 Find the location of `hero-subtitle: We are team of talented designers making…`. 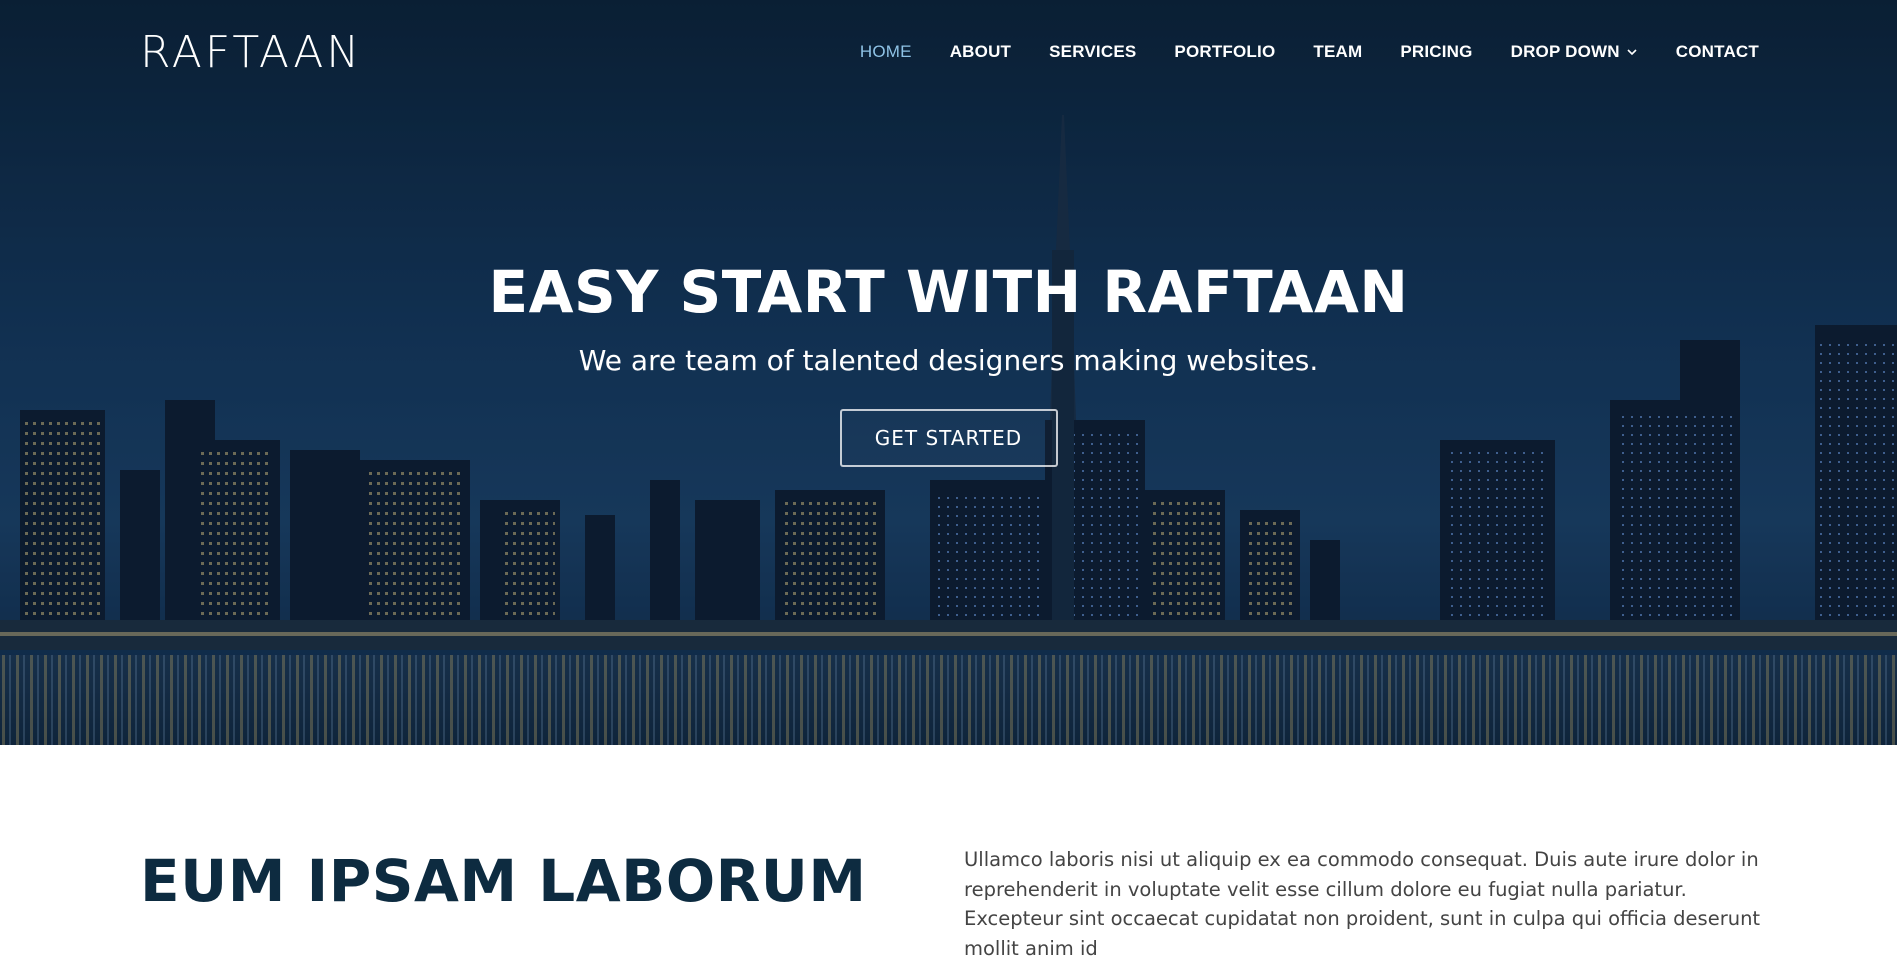

hero-subtitle: We are team of talented designers making… is located at coordinates (948, 360).